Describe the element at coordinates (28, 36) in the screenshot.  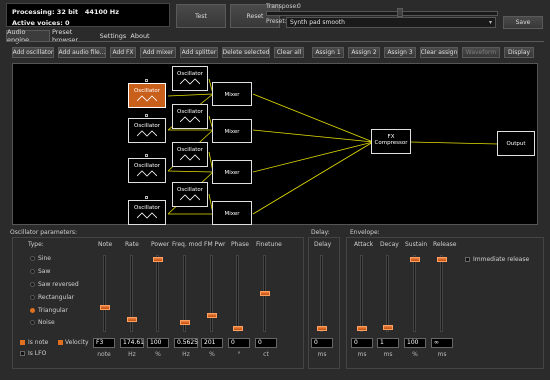
I see `tab-audio-engine: Audio engine` at that location.